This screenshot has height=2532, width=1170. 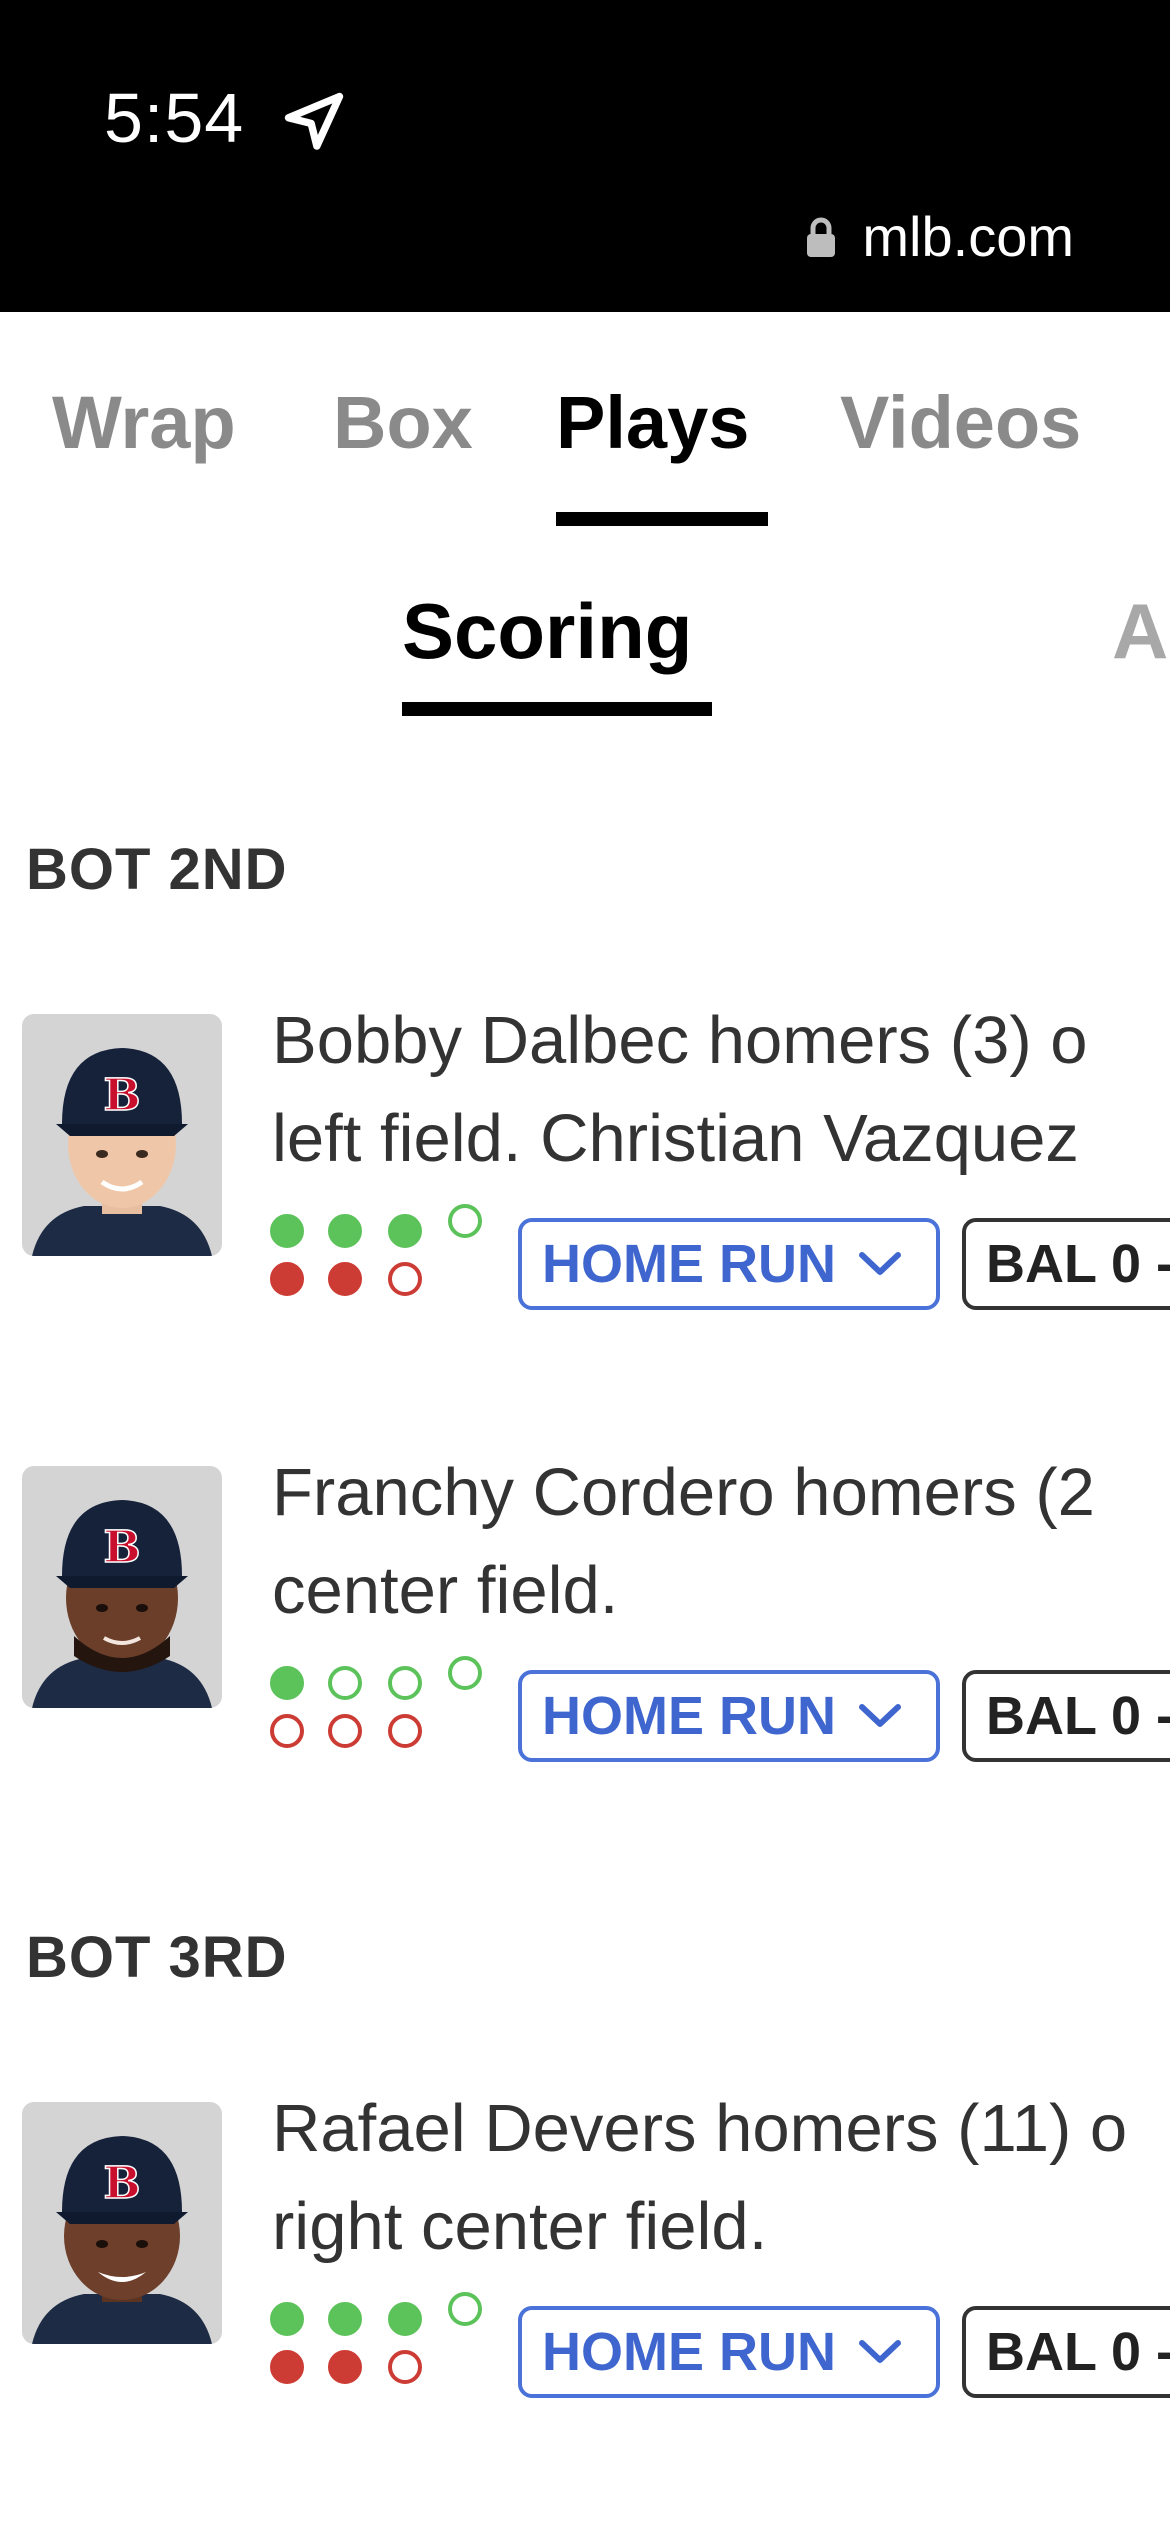 What do you see at coordinates (1140, 631) in the screenshot?
I see `subtab-all: A` at bounding box center [1140, 631].